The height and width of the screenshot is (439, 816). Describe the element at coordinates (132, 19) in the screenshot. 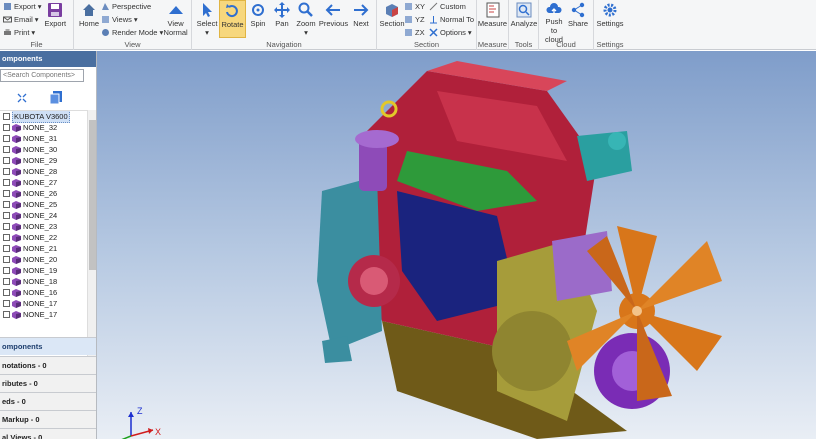

I see `views-dropdown: Views ▾` at that location.